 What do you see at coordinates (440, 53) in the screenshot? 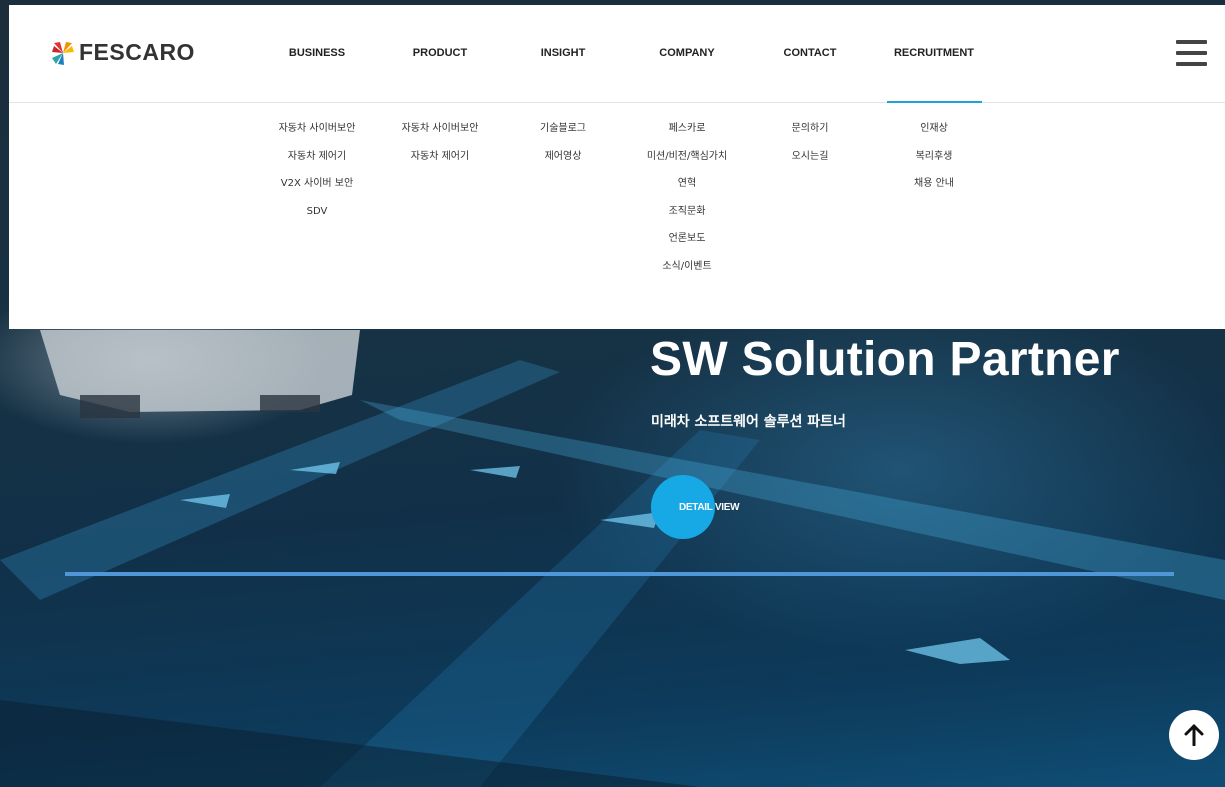
I see `nav-product: PRODUCT` at bounding box center [440, 53].